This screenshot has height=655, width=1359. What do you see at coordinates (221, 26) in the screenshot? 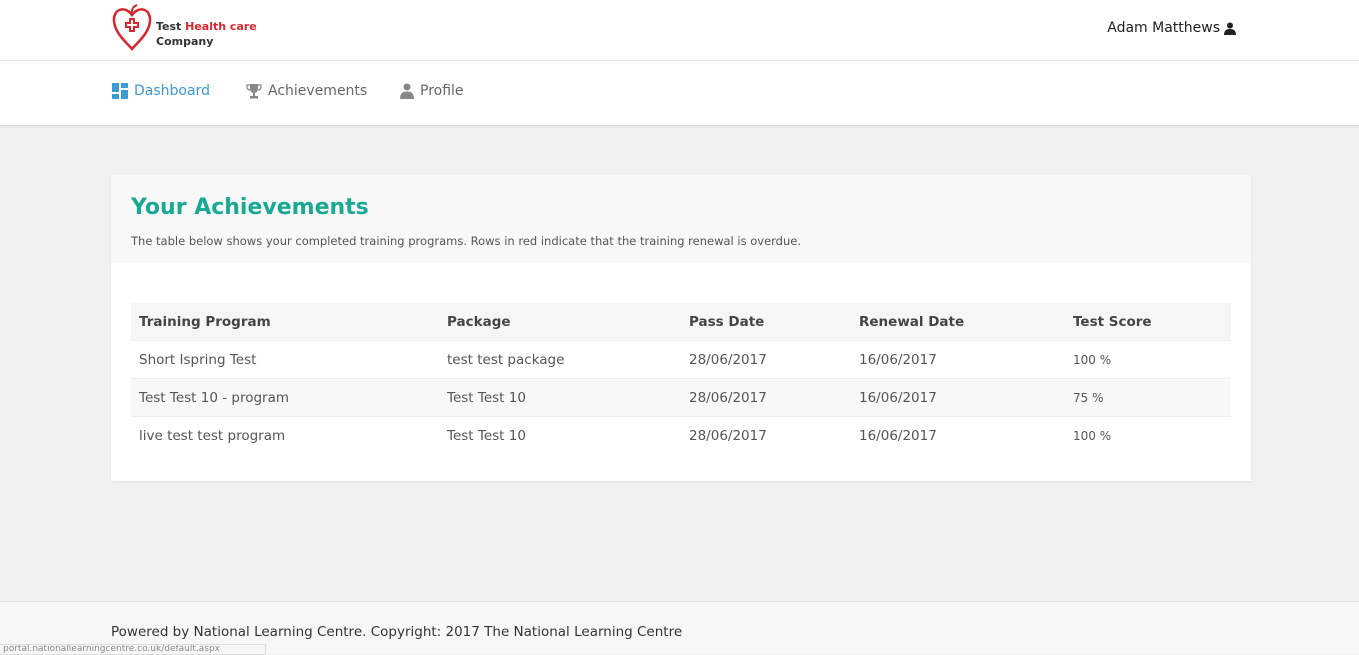
I see `brand-word-healthcare: Health care` at bounding box center [221, 26].